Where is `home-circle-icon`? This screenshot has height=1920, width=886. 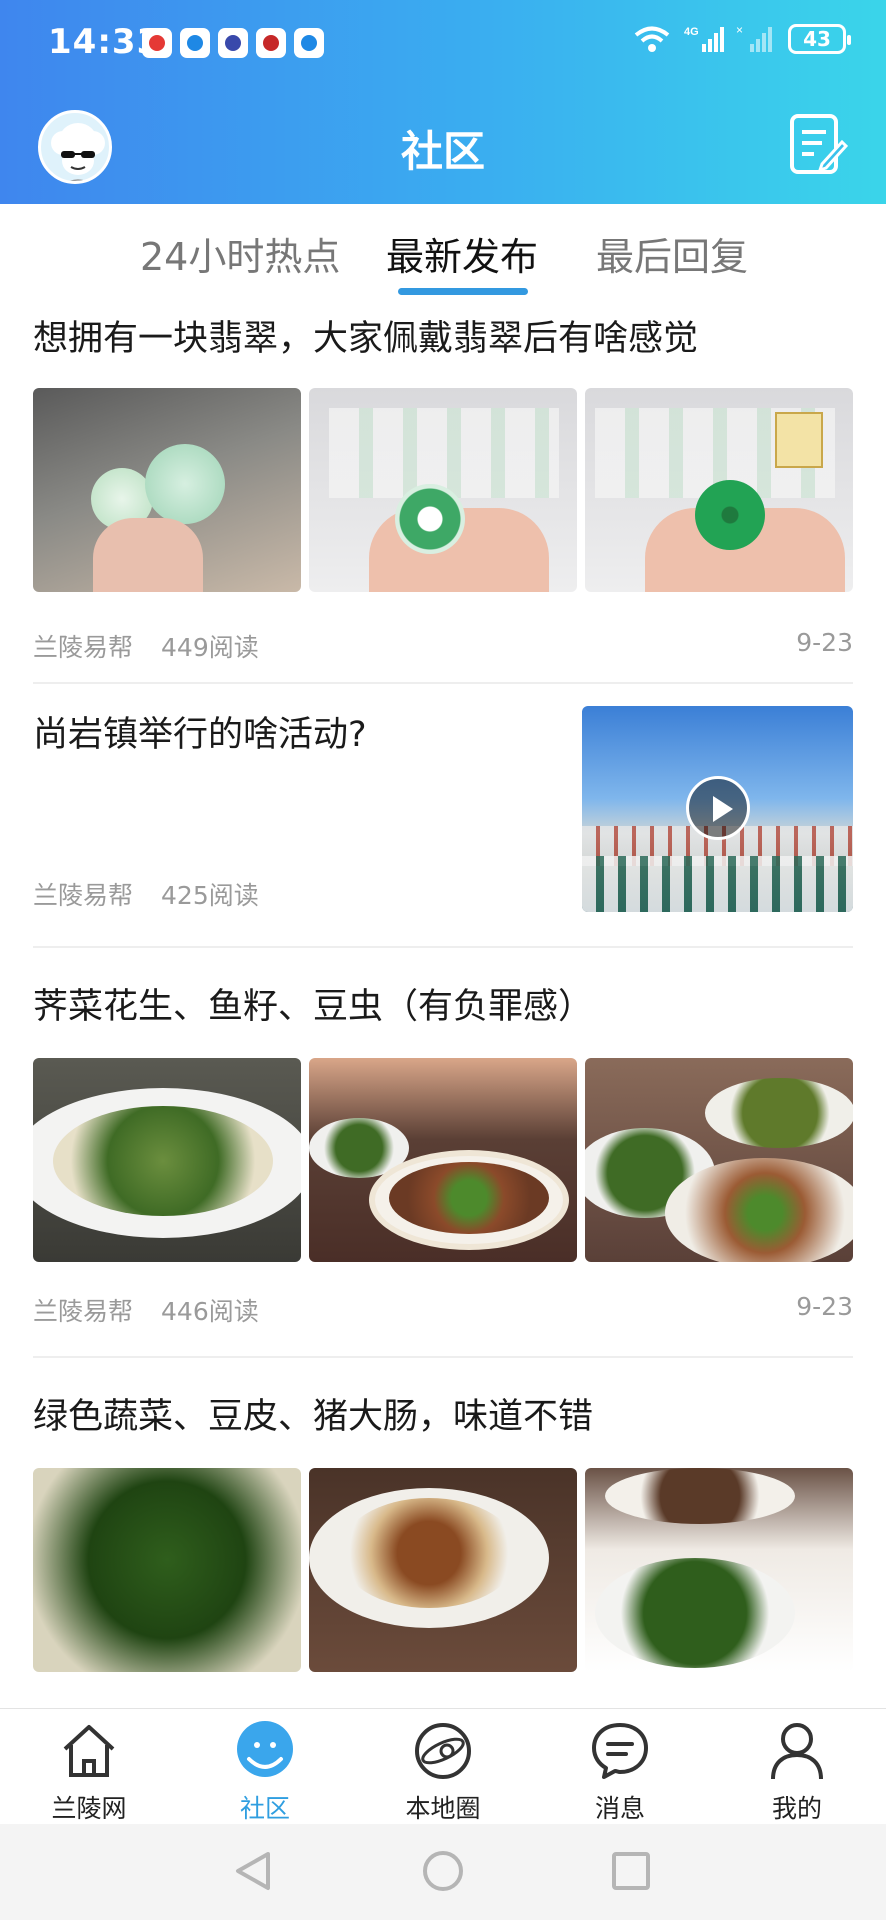
home-circle-icon is located at coordinates (443, 1871).